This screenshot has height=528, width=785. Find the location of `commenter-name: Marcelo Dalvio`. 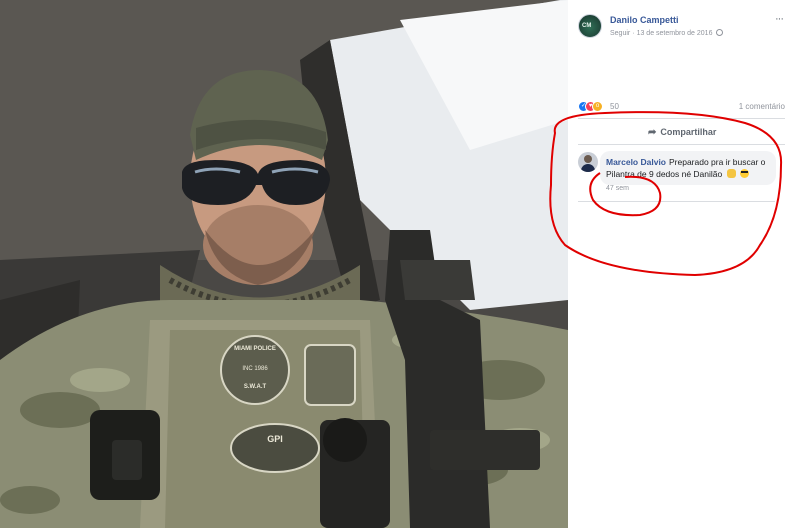

commenter-name: Marcelo Dalvio is located at coordinates (636, 162).